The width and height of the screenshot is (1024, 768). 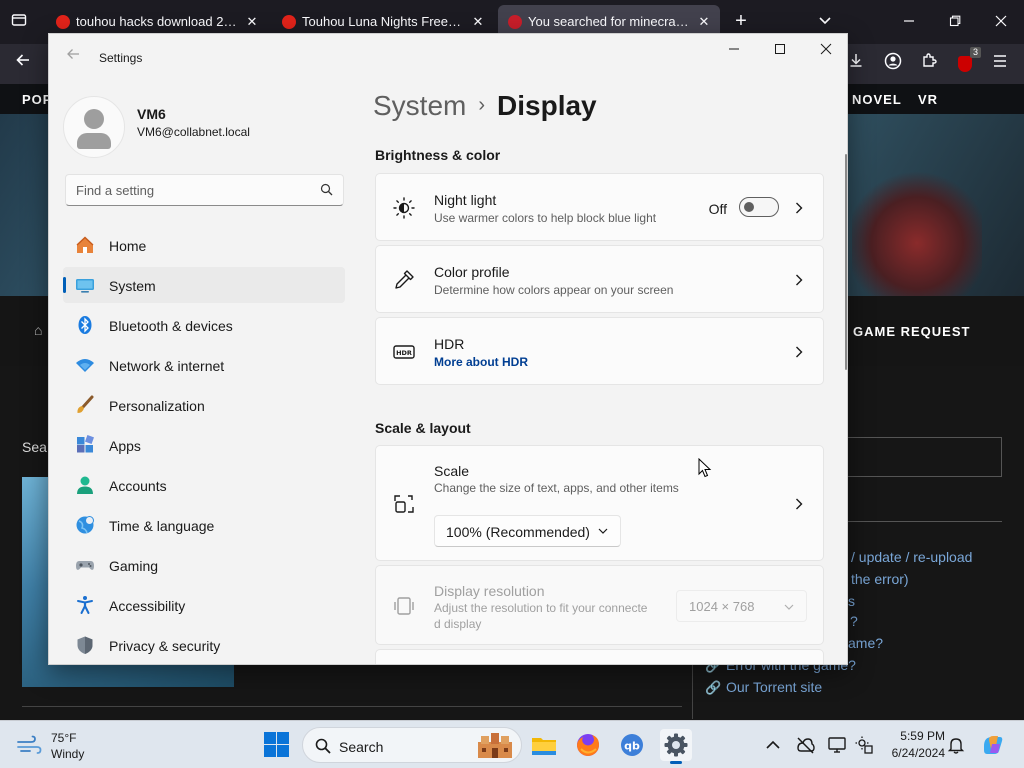 What do you see at coordinates (23, 64) in the screenshot?
I see `back-arrow-icon` at bounding box center [23, 64].